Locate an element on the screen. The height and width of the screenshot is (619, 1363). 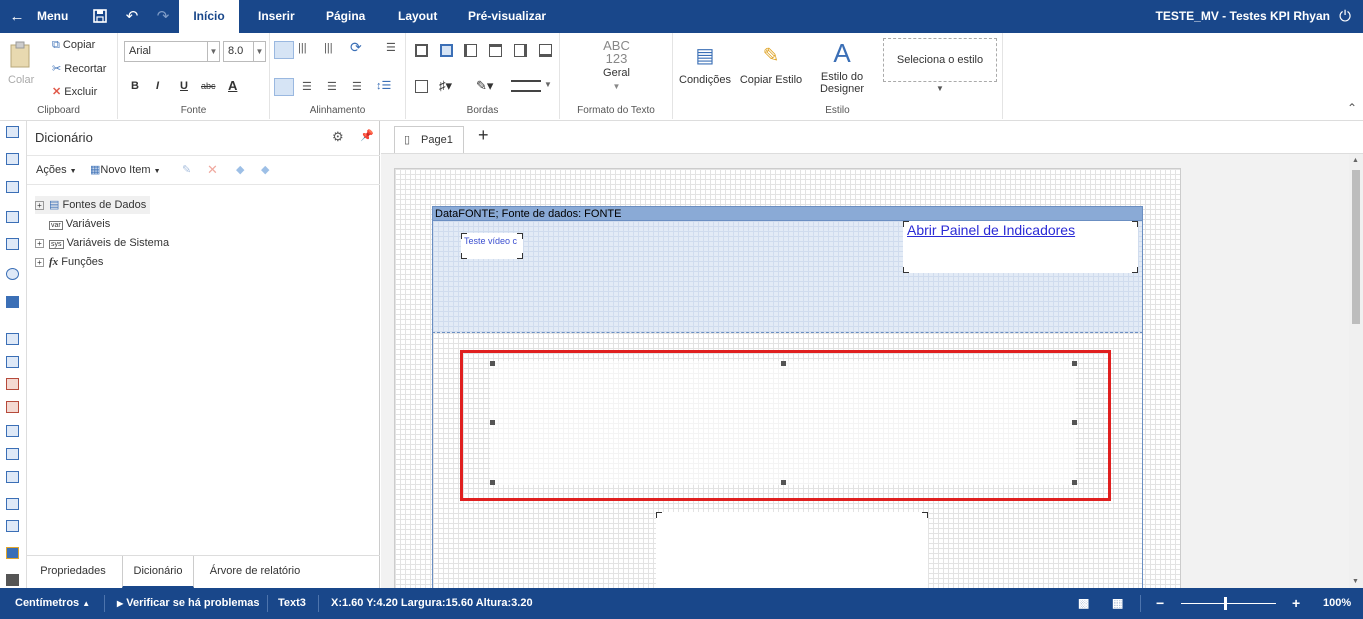
actions-dropdown: Ações ▼ is located at coordinates (56, 170).